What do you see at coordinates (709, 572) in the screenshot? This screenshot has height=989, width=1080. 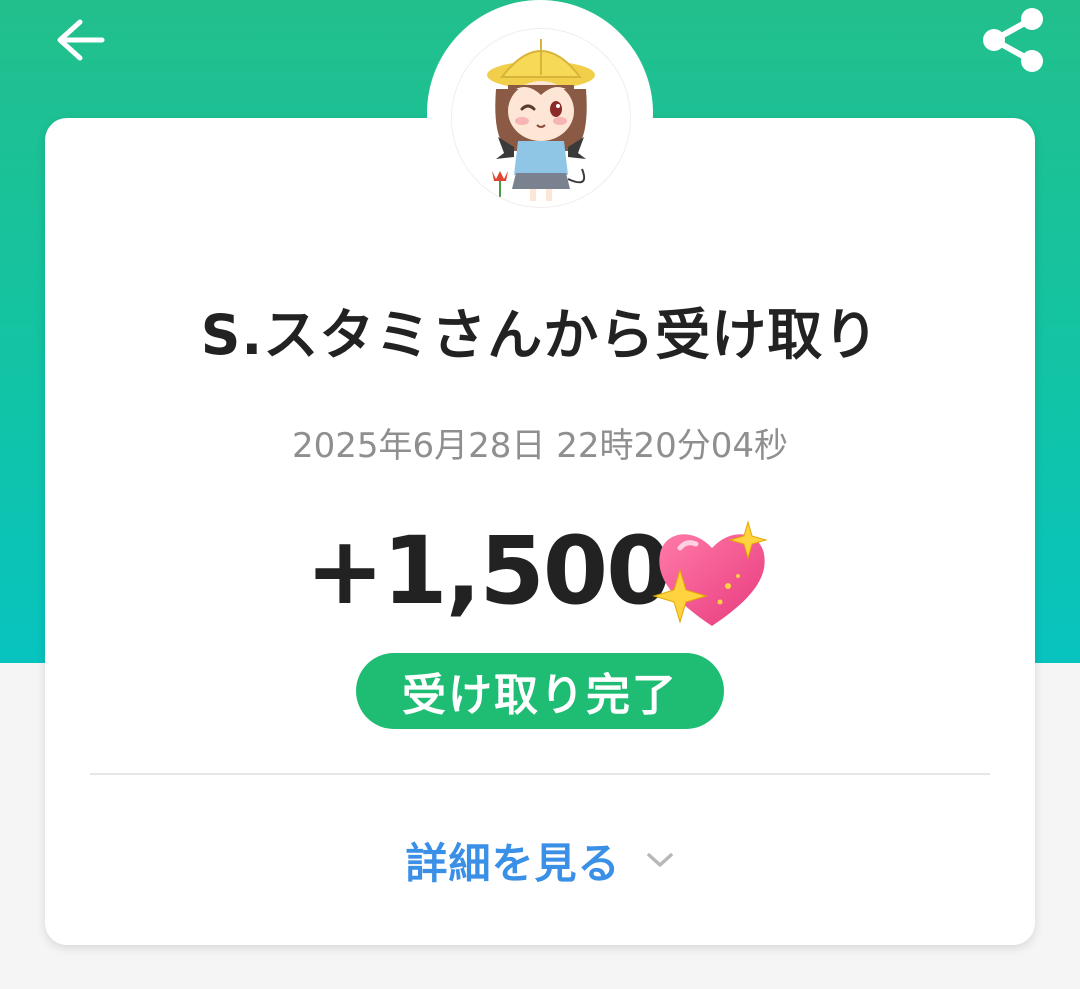 I see `sparkling-heart-icon` at bounding box center [709, 572].